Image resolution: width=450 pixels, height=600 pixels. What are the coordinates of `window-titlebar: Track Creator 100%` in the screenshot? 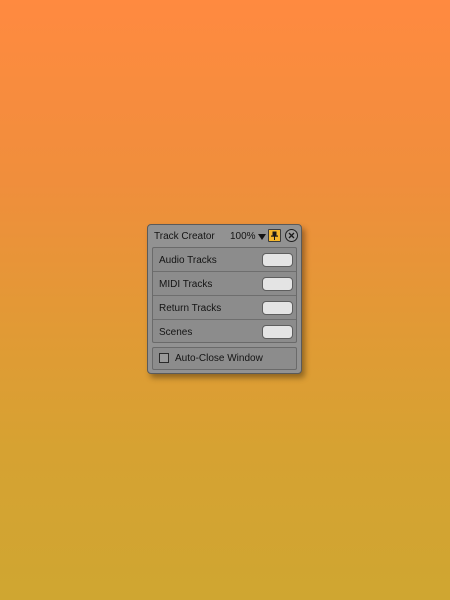 It's located at (224, 236).